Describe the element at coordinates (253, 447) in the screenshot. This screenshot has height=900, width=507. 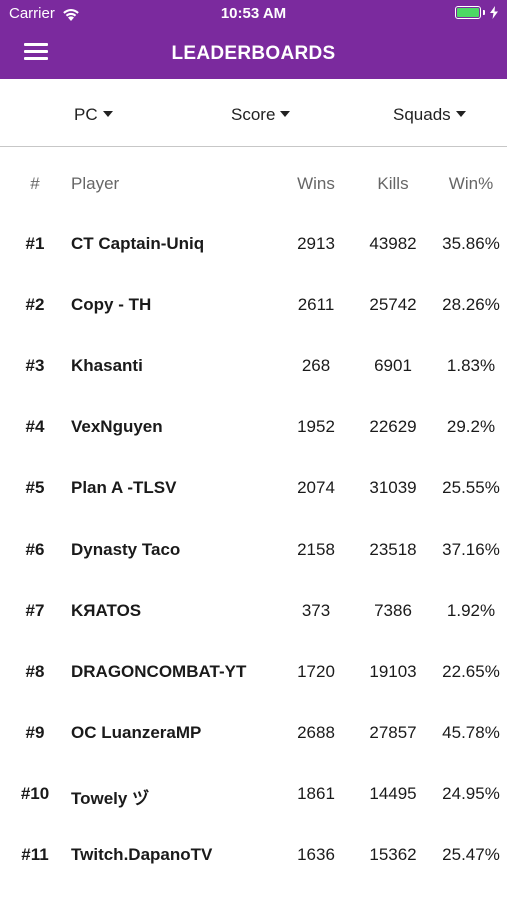
I see `table-row: #4 VexNguyen 1952 22629 29.2%` at that location.